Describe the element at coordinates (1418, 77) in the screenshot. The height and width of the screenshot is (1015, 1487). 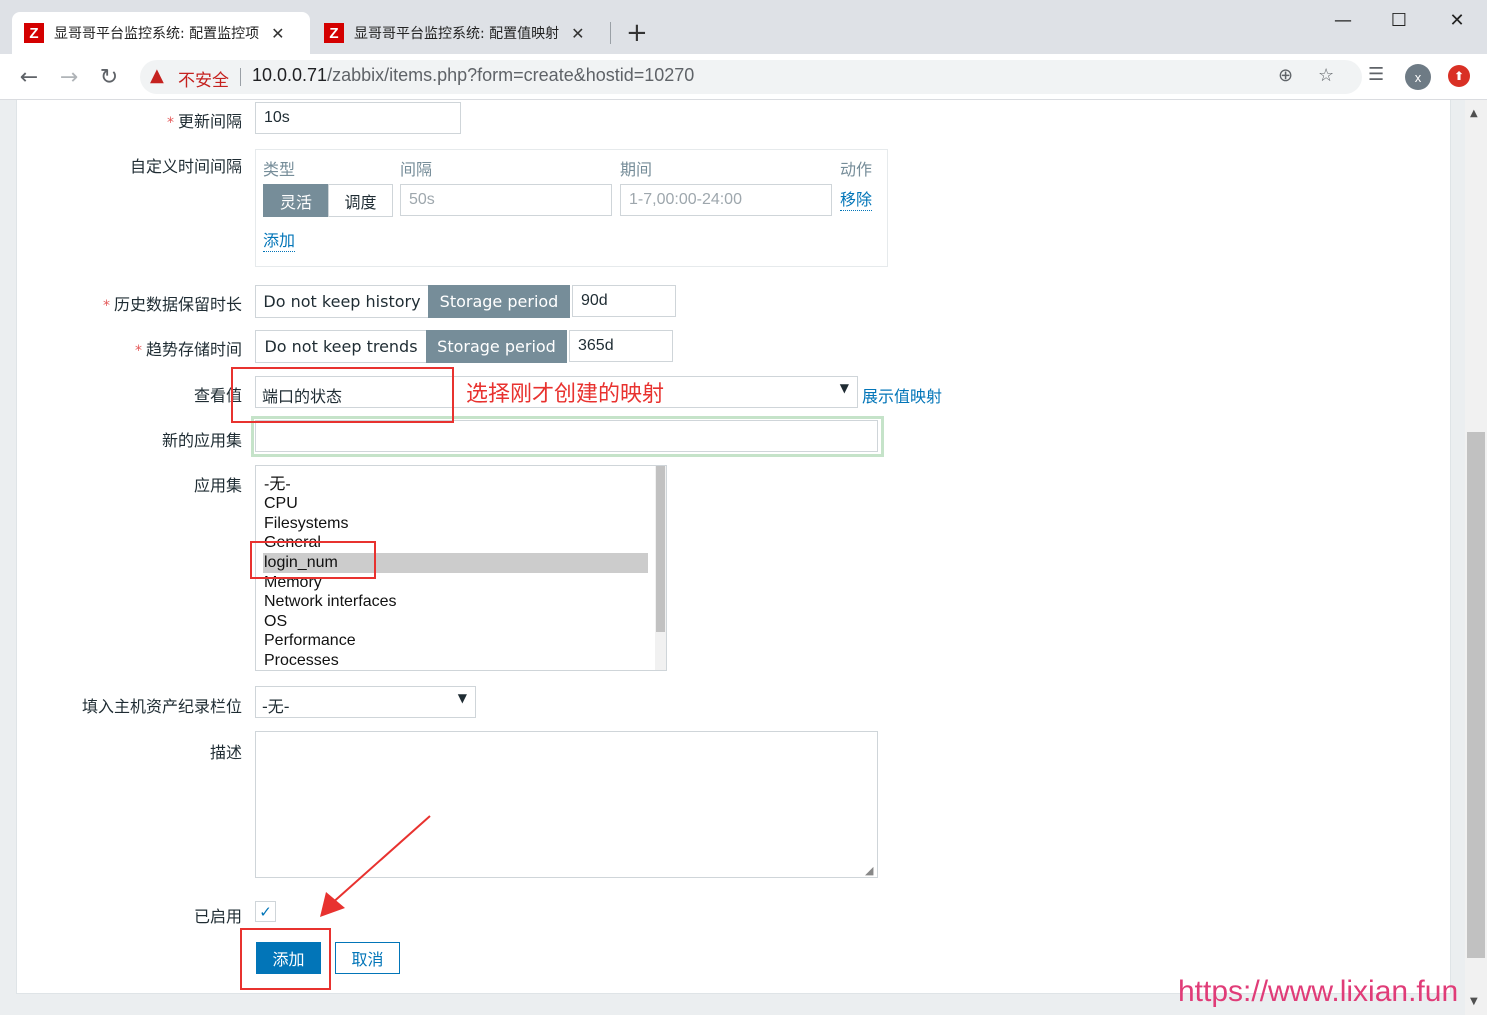
I see `avatar: x` at that location.